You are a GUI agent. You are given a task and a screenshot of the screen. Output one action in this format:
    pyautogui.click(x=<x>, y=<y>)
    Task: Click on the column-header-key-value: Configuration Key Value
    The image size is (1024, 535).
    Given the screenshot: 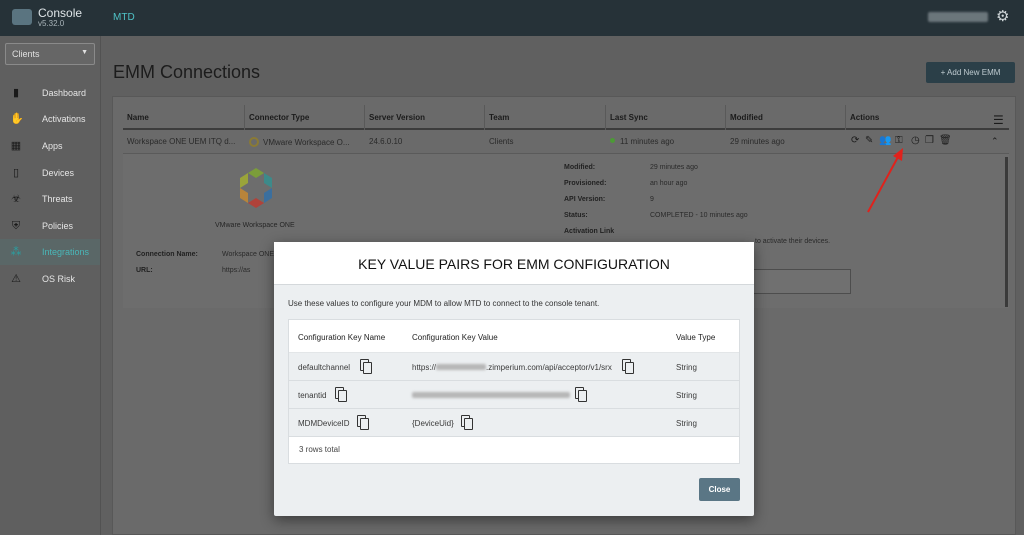 What is the action you would take?
    pyautogui.click(x=455, y=337)
    